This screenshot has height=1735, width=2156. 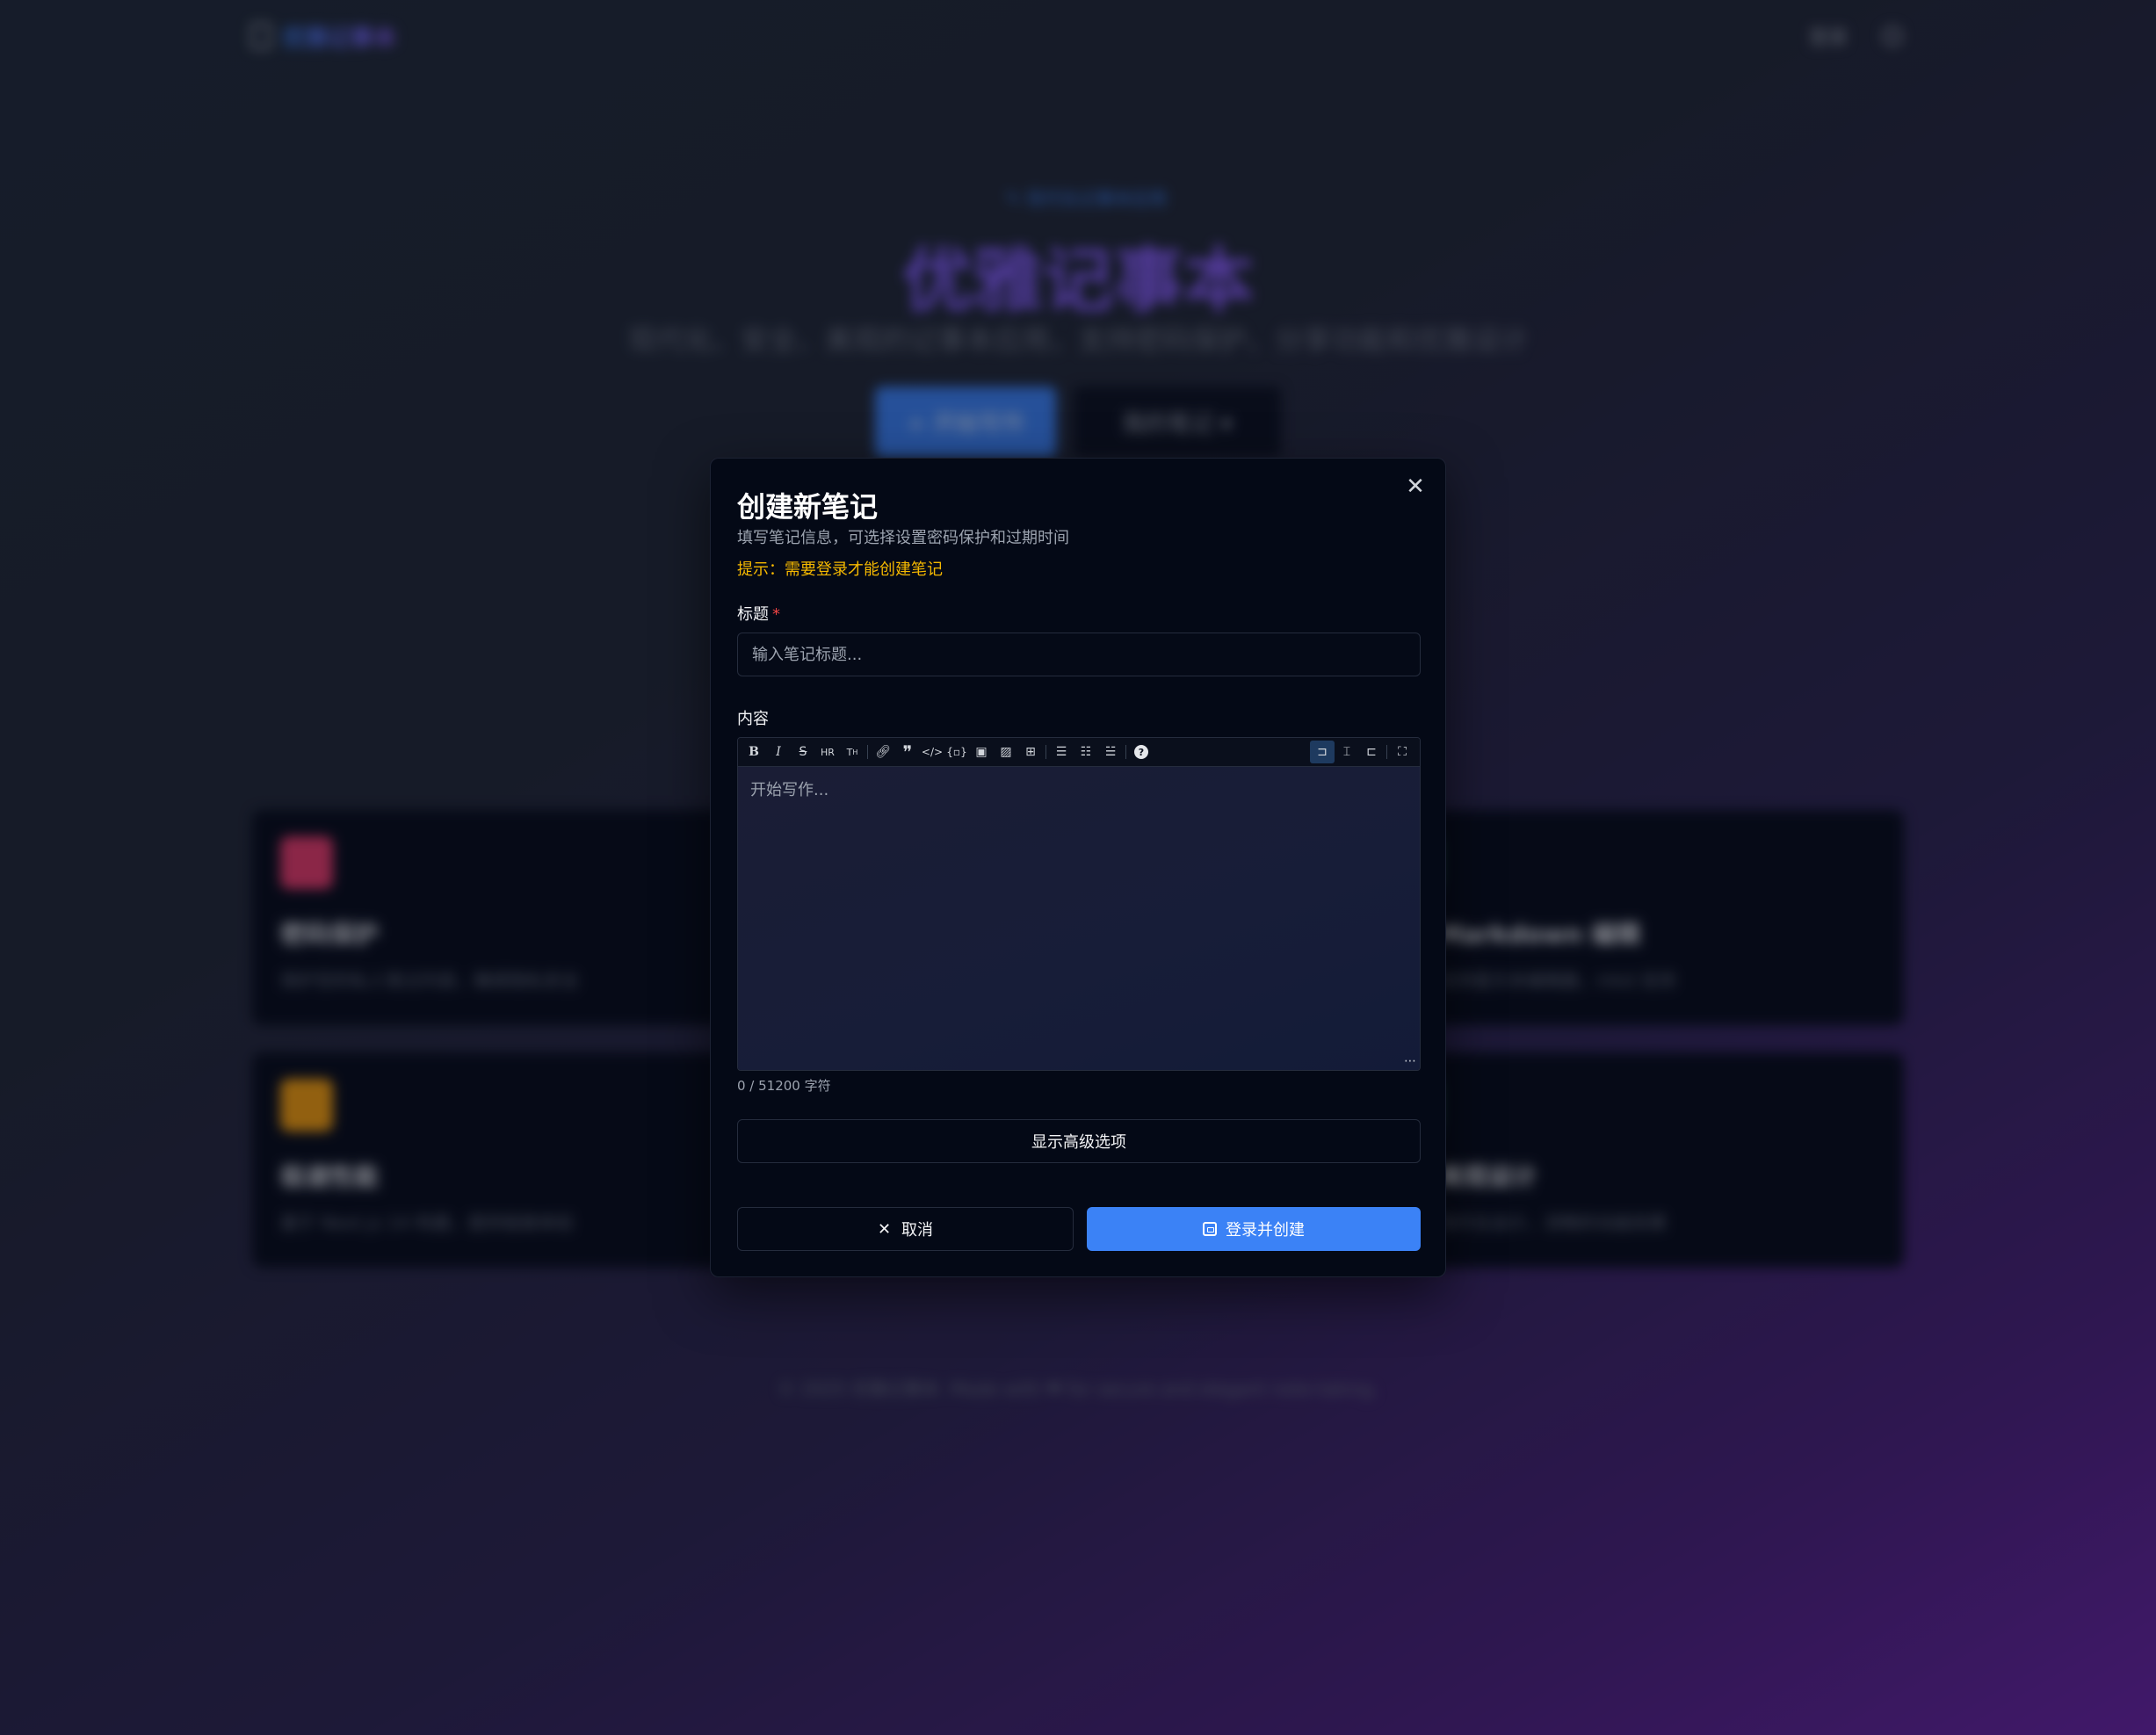 I want to click on strikethrough-icon: S, so click(x=803, y=752).